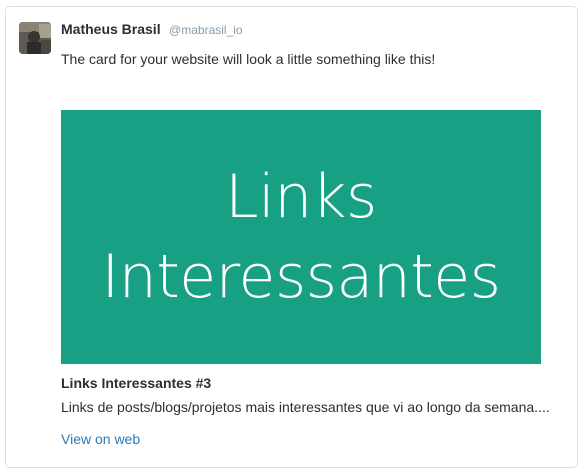 The height and width of the screenshot is (476, 585). I want to click on tweet-header: Matheus Brasil @mabrasil_io, so click(152, 30).